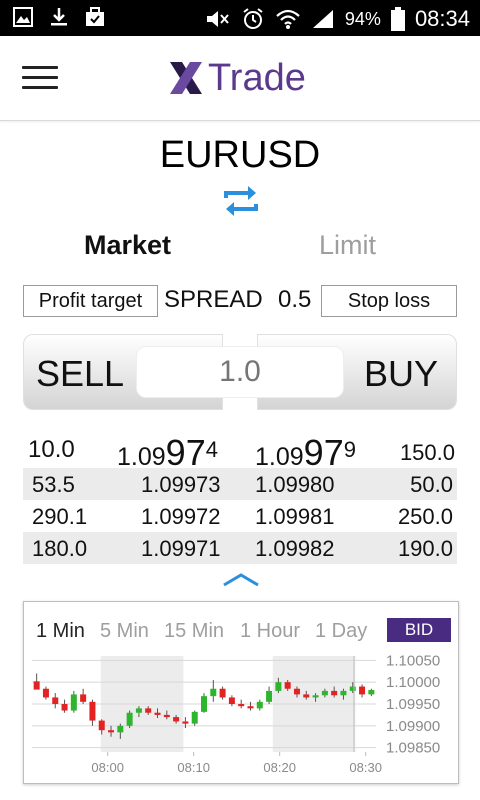  I want to click on tab-market: Market, so click(127, 245).